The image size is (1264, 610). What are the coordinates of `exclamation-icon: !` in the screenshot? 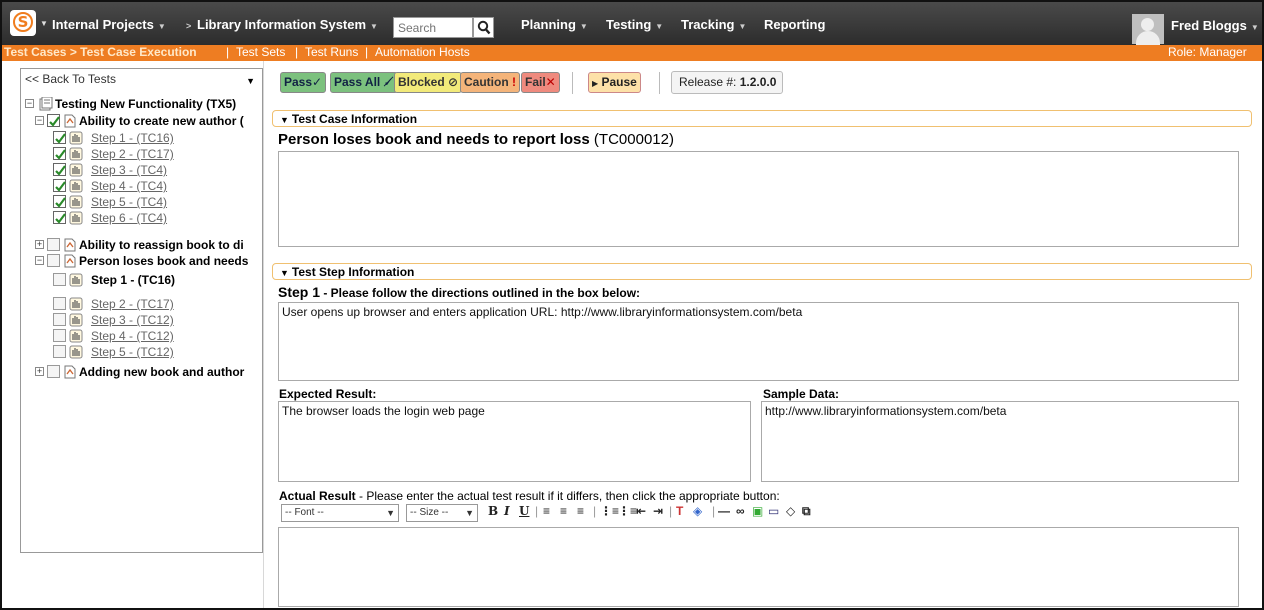 It's located at (514, 82).